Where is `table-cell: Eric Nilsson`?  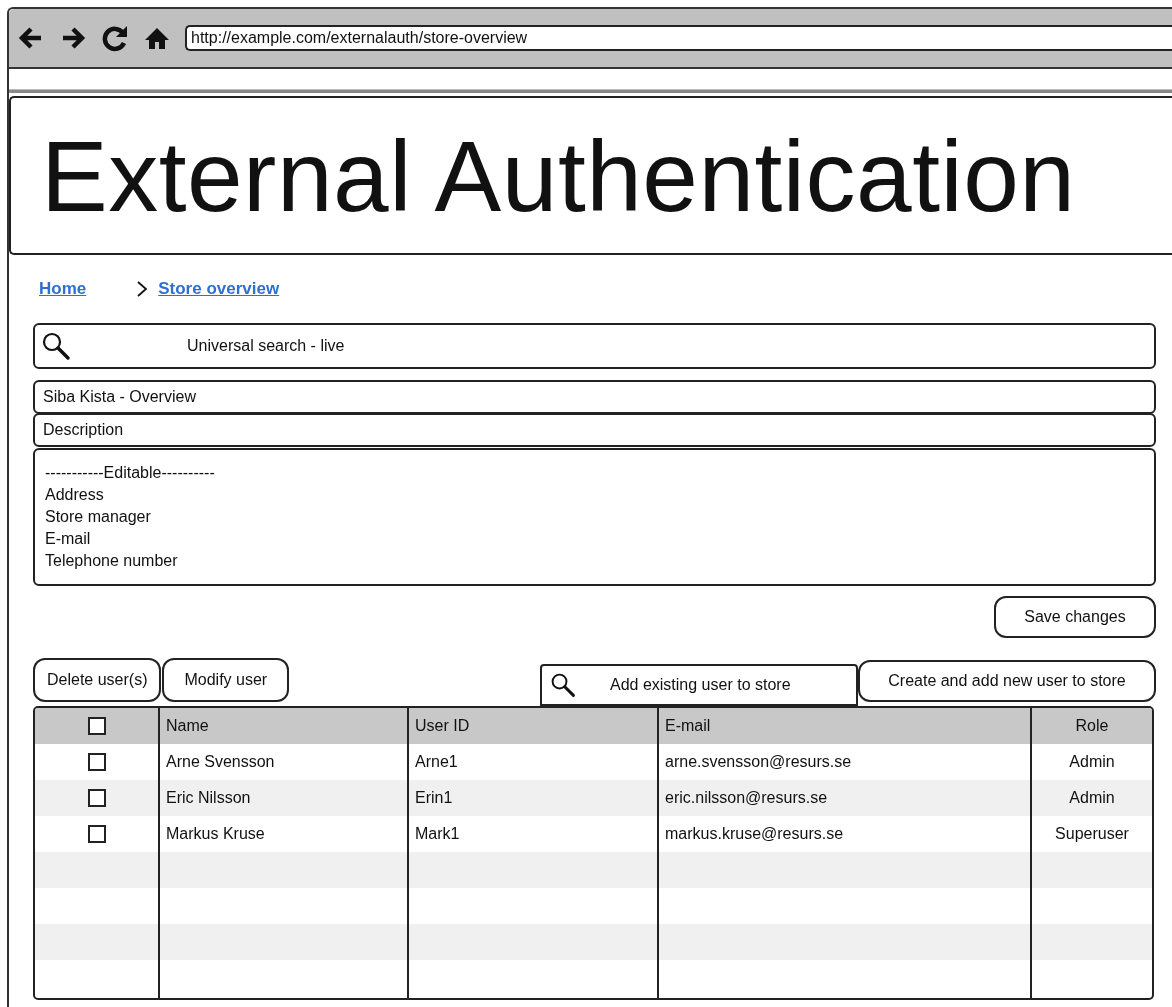
table-cell: Eric Nilsson is located at coordinates (282, 798).